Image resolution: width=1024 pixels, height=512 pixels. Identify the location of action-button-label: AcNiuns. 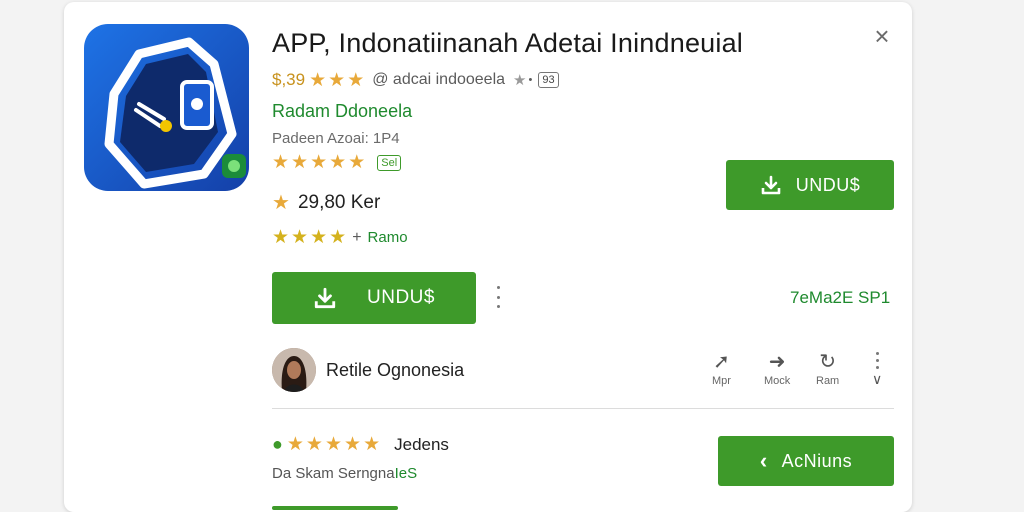
(817, 460).